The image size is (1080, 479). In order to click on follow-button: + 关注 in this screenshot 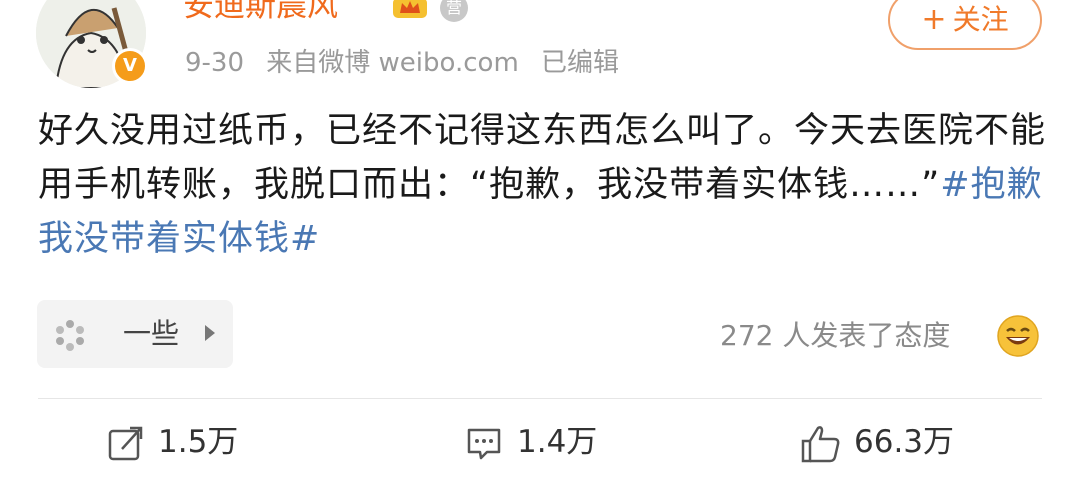, I will do `click(965, 25)`.